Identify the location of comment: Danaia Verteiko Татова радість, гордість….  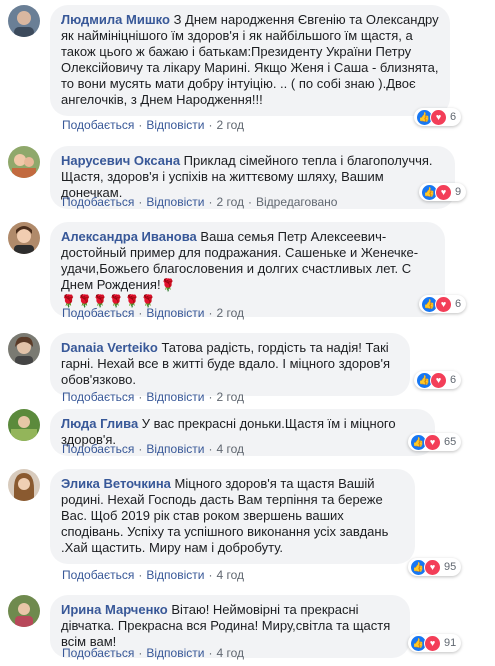
(251, 368).